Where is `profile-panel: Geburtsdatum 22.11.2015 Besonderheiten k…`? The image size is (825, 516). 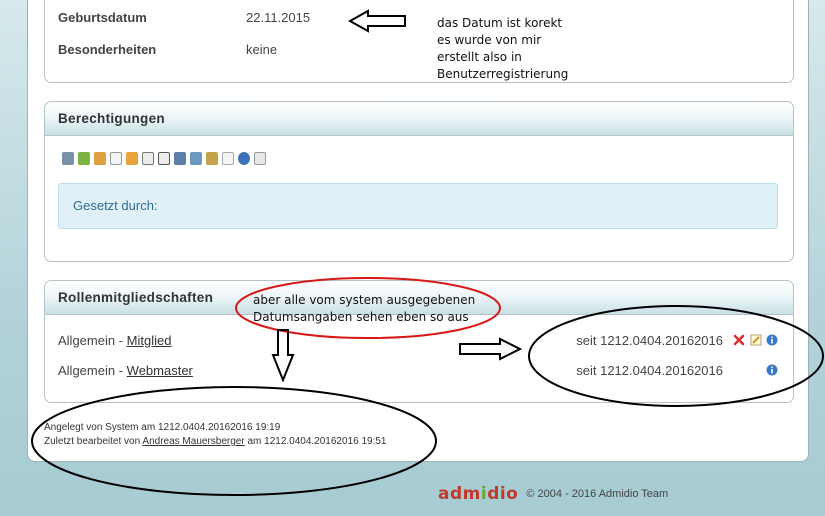 profile-panel: Geburtsdatum 22.11.2015 Besonderheiten k… is located at coordinates (419, 41).